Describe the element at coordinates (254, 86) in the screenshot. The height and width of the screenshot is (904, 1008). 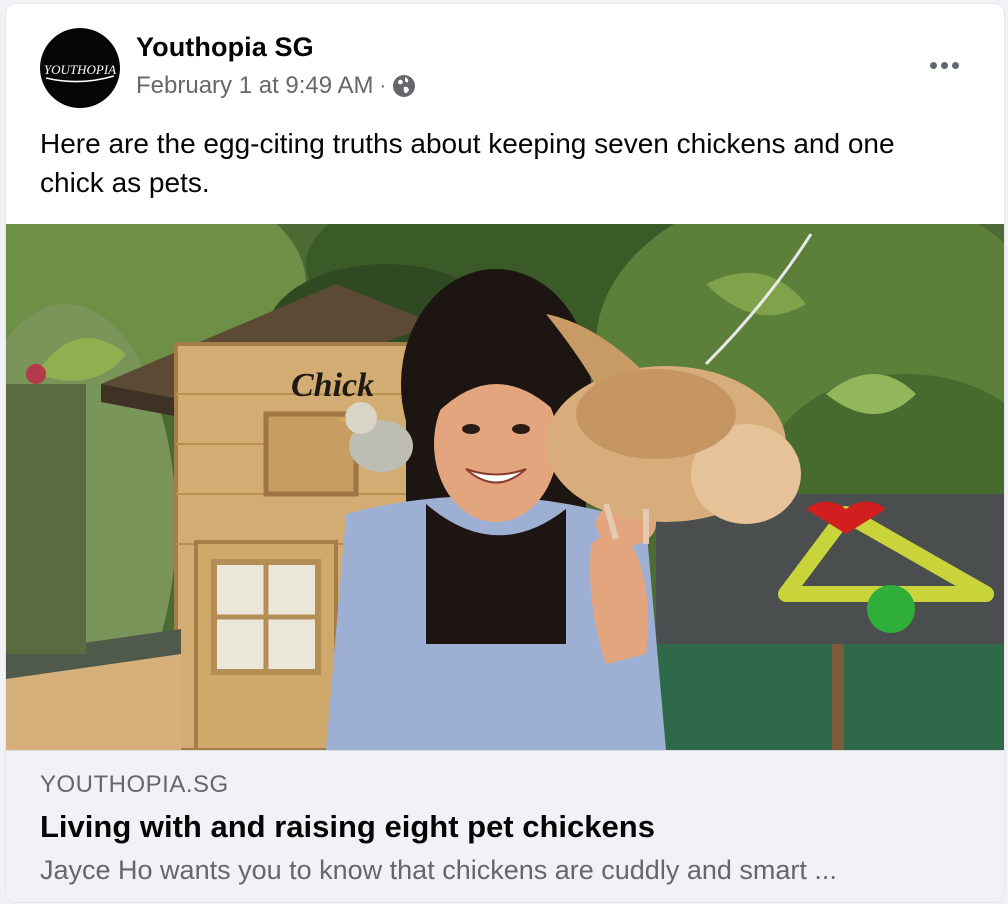
I see `post-timestamp: February 1 at 9:49 AM` at that location.